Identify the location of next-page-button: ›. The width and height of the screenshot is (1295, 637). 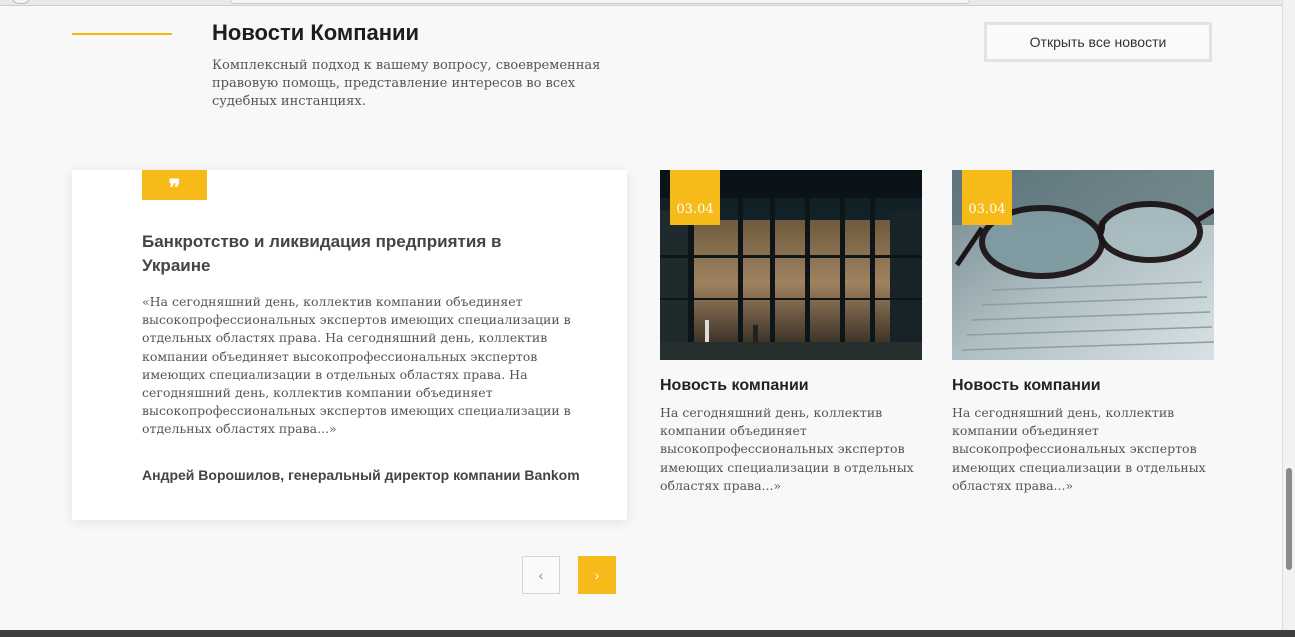
(597, 575).